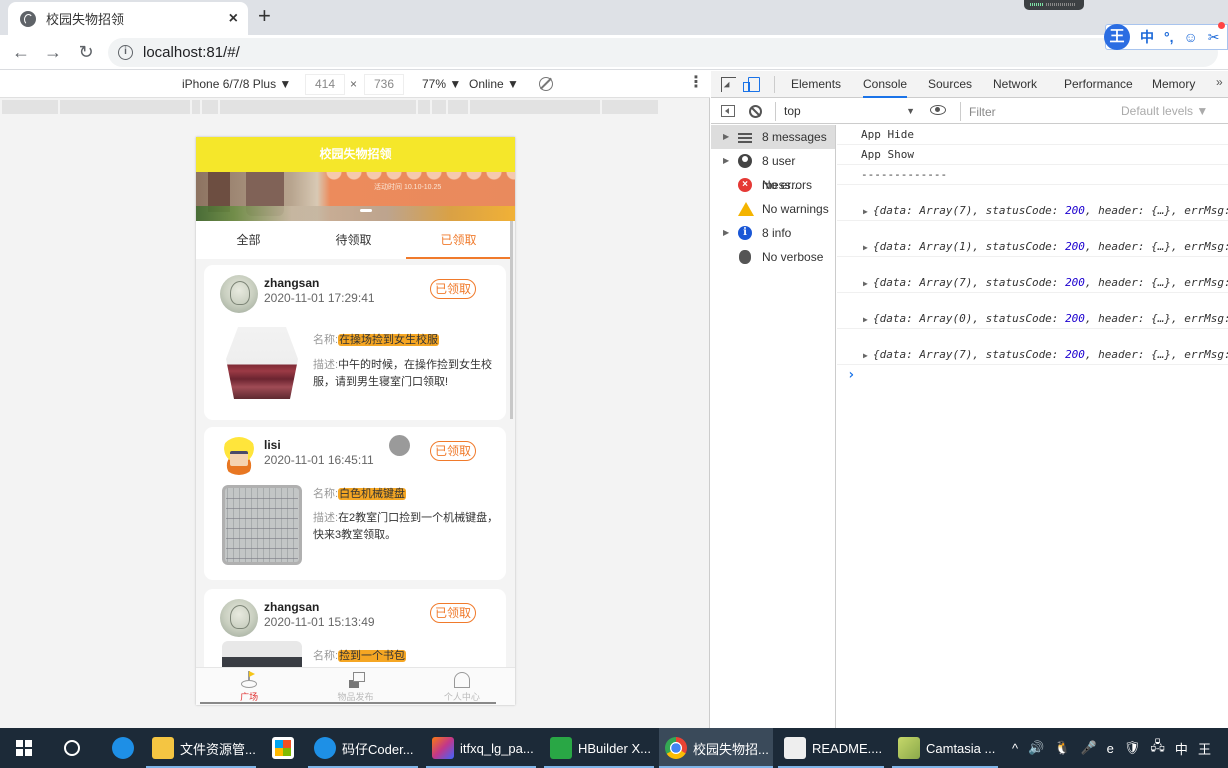  Describe the element at coordinates (938, 110) in the screenshot. I see `live-expression-eye-icon` at that location.